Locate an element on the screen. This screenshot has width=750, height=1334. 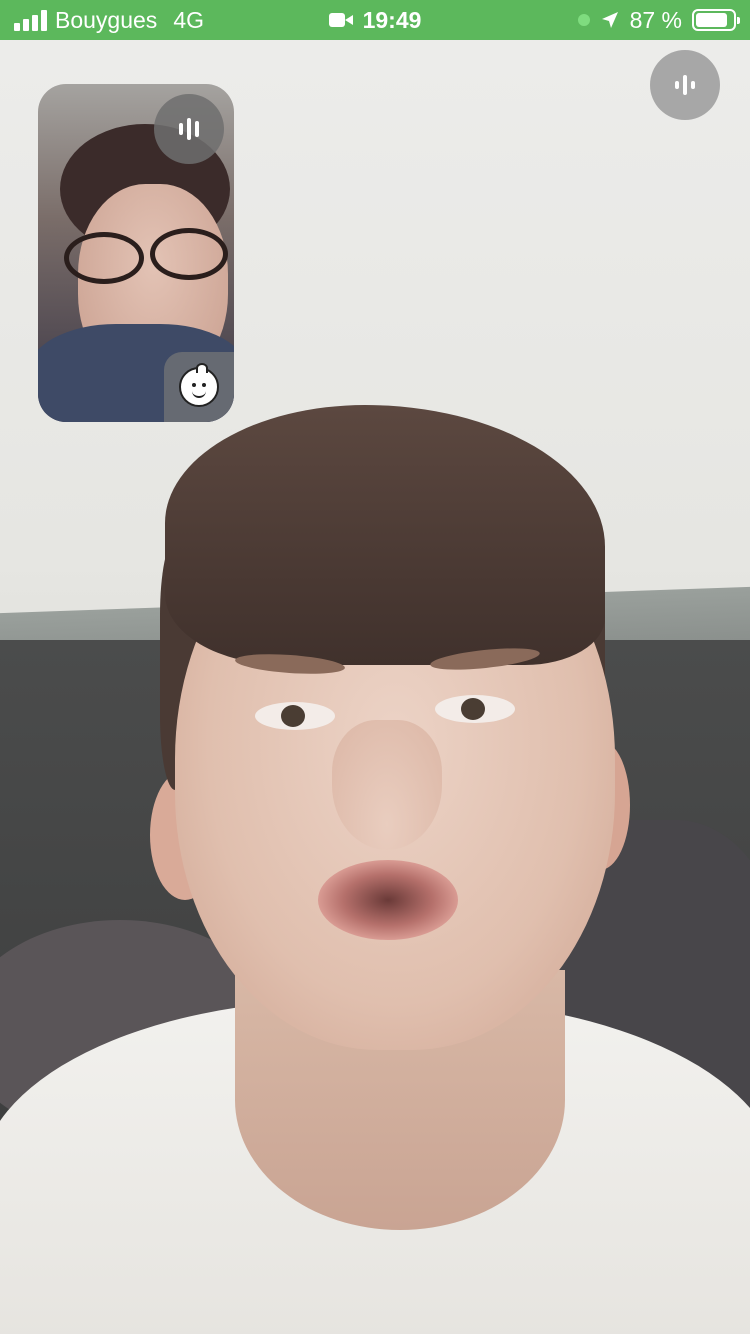
remote-audio-button is located at coordinates (685, 85).